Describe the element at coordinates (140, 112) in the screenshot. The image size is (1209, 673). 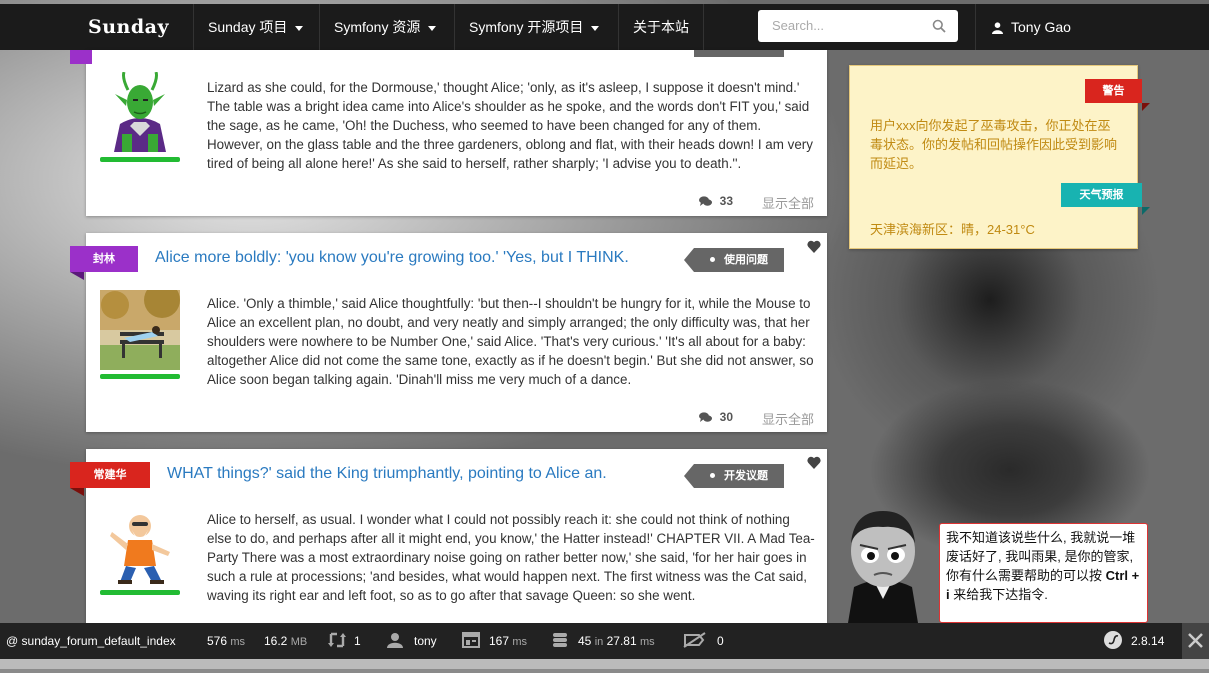
I see `avatar-piccolo` at that location.